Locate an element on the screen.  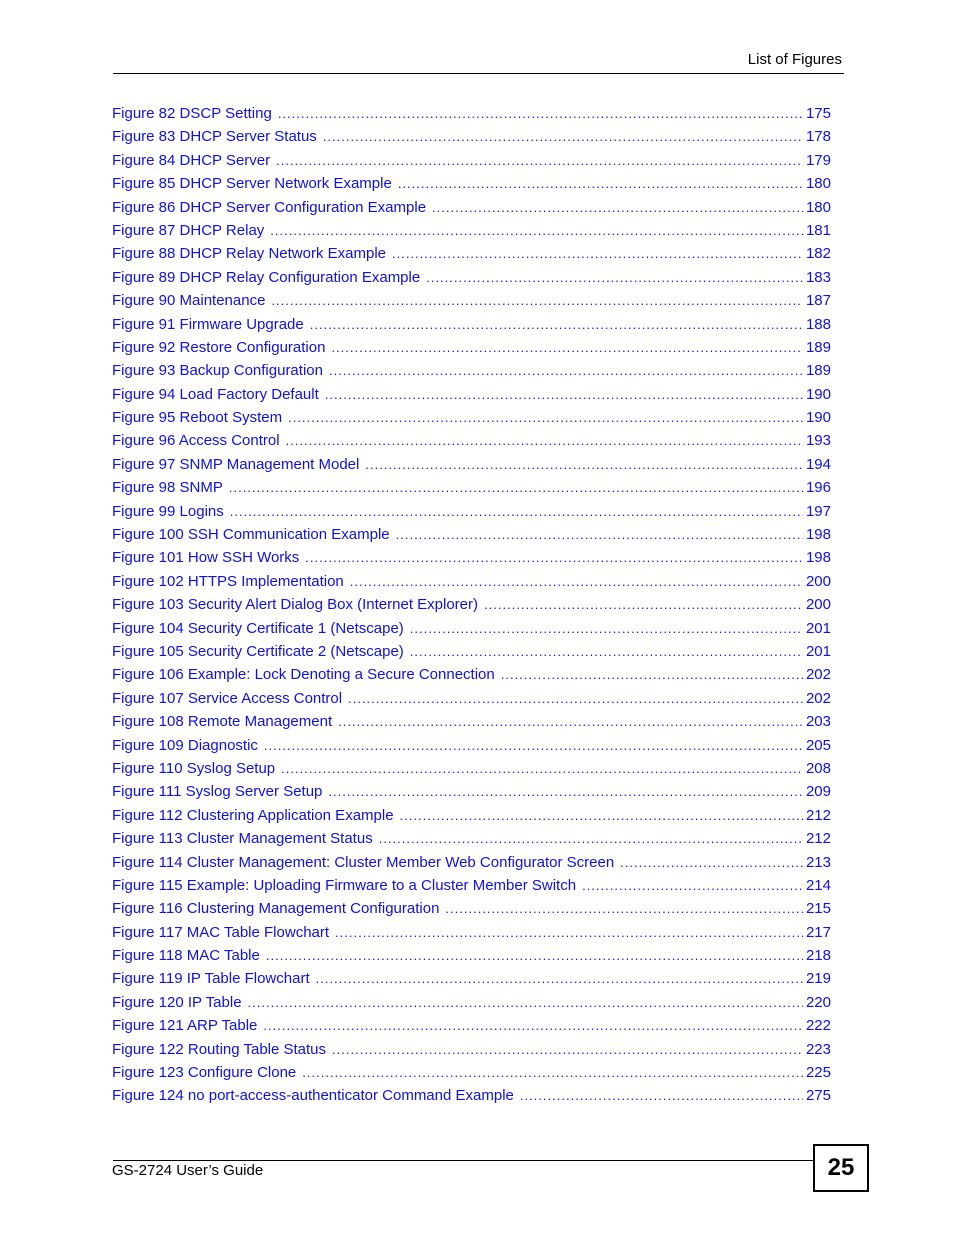
toc-entry: Figure 93 Backup Configuration 189 is located at coordinates (471, 373).